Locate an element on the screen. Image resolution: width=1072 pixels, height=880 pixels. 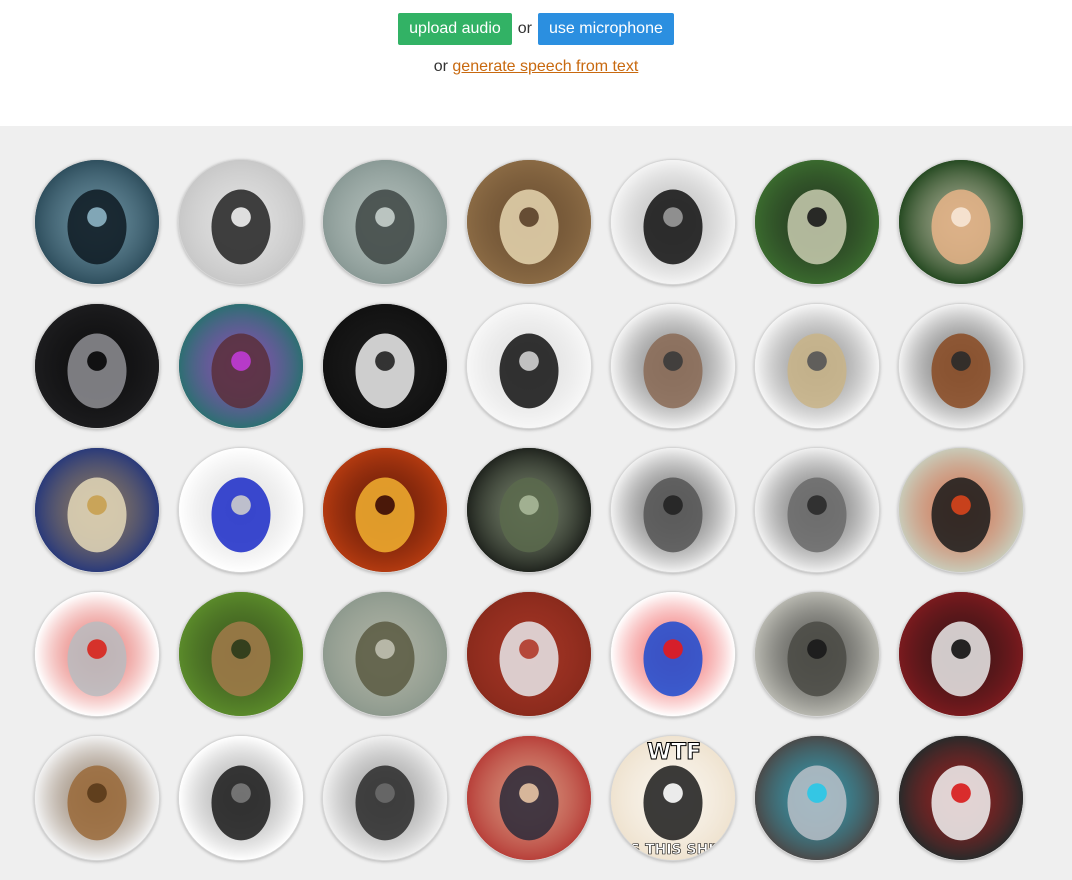
soldier-radio-image is located at coordinates (817, 654).